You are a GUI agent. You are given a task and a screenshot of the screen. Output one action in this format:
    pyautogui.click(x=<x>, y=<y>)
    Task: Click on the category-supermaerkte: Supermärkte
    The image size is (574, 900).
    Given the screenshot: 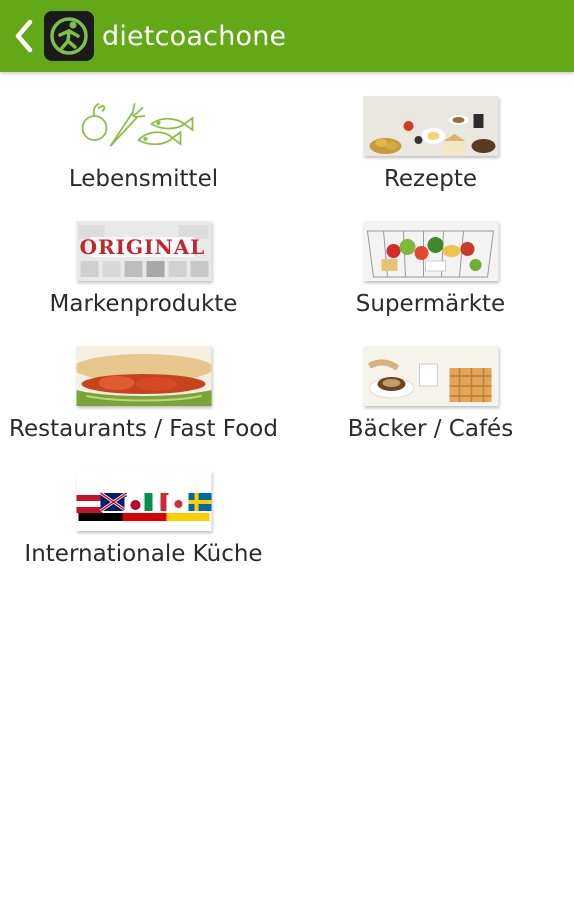 What is the action you would take?
    pyautogui.click(x=430, y=259)
    